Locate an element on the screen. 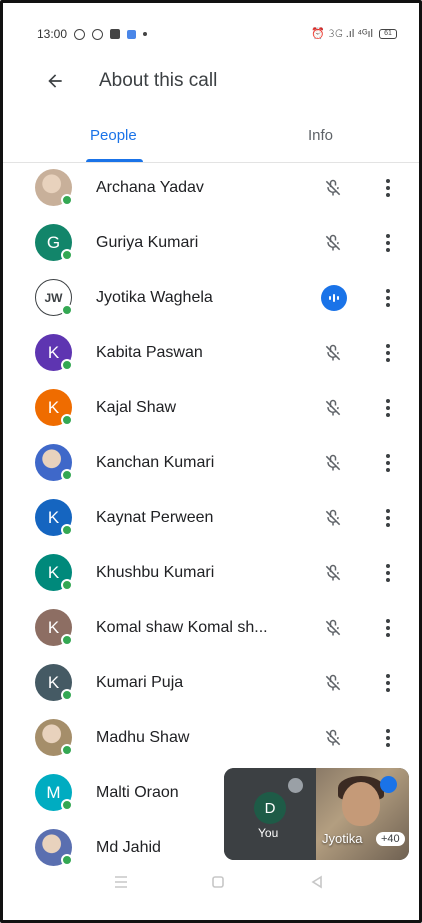  participant-row: K Kajal Shaw is located at coordinates (211, 407).